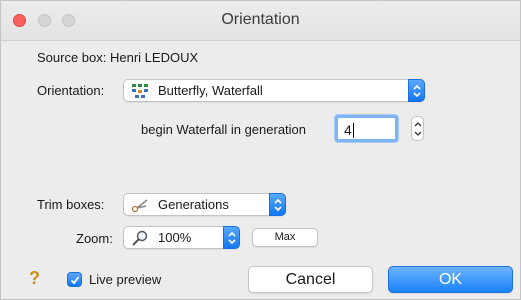 The image size is (521, 300). Describe the element at coordinates (193, 204) in the screenshot. I see `trim-boxes-value: Generations` at that location.